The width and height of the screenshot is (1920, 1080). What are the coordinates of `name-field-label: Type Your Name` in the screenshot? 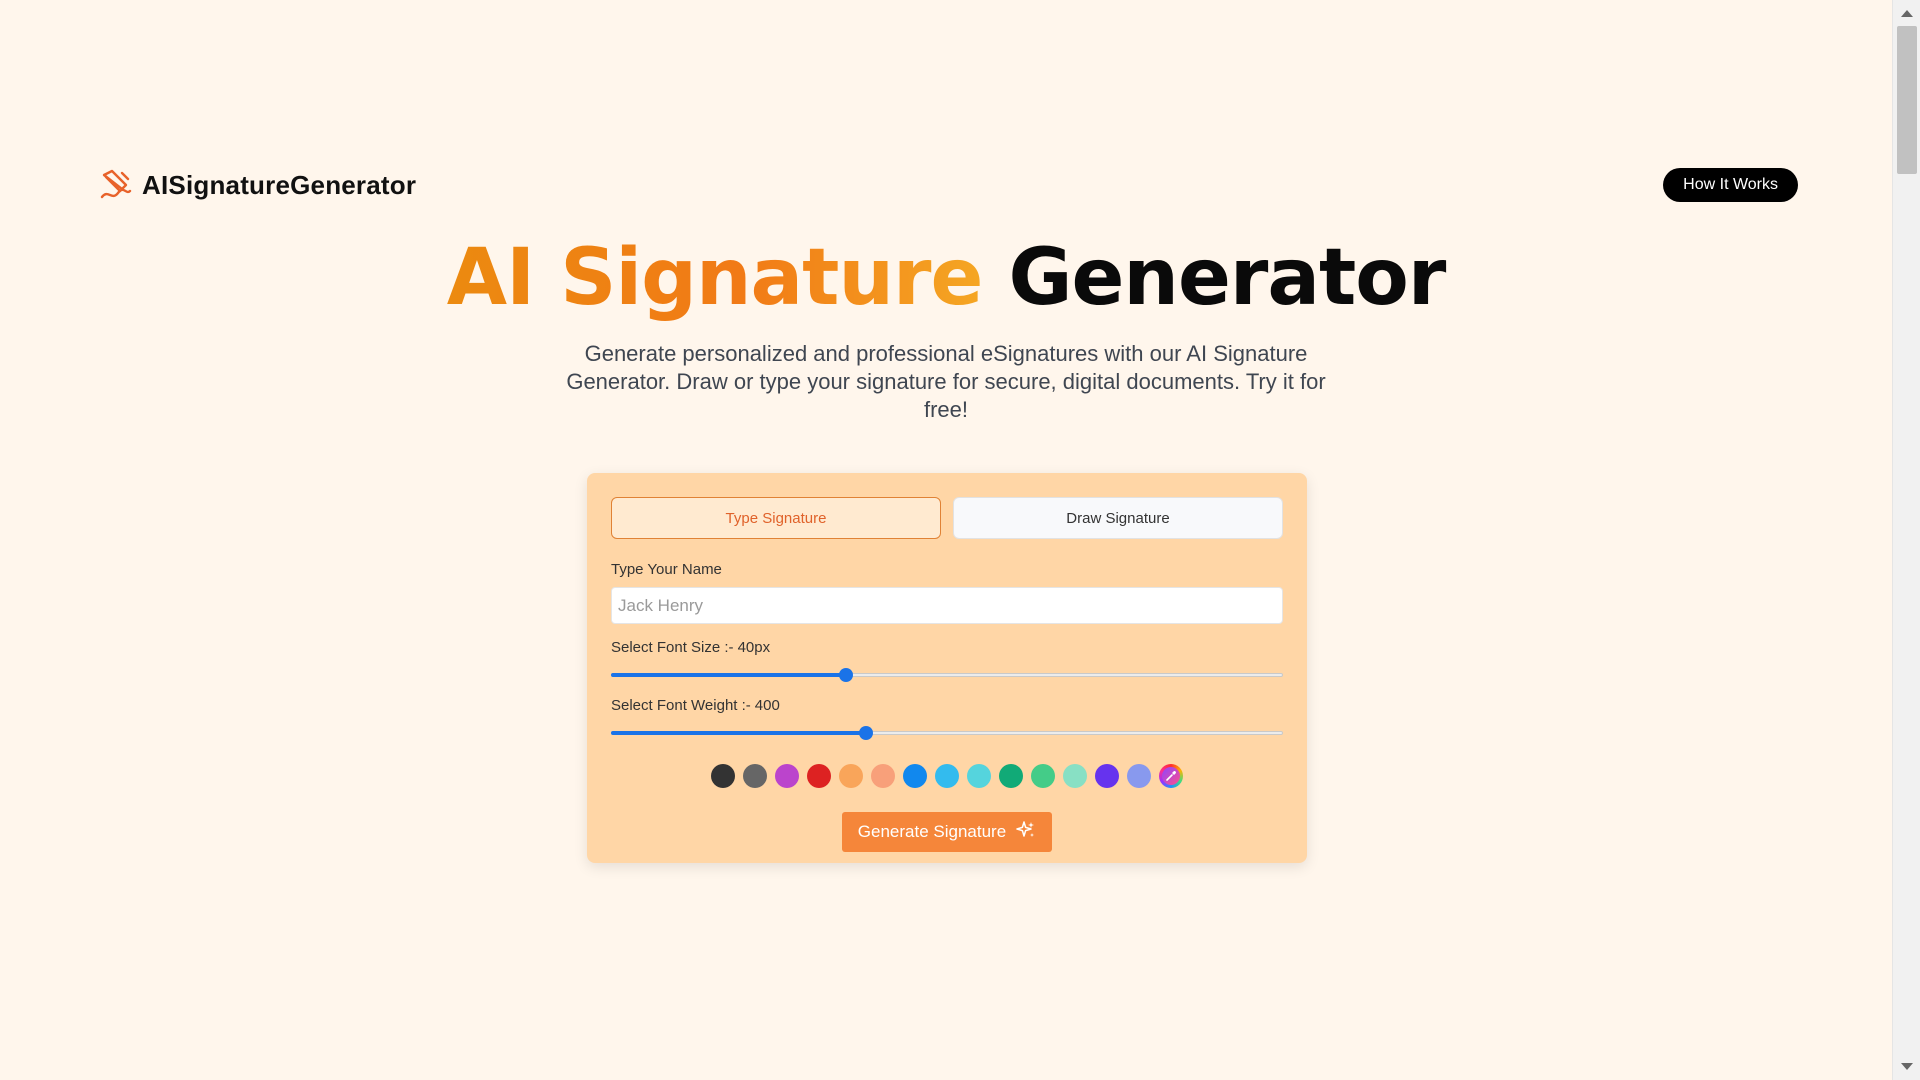 It's located at (666, 569).